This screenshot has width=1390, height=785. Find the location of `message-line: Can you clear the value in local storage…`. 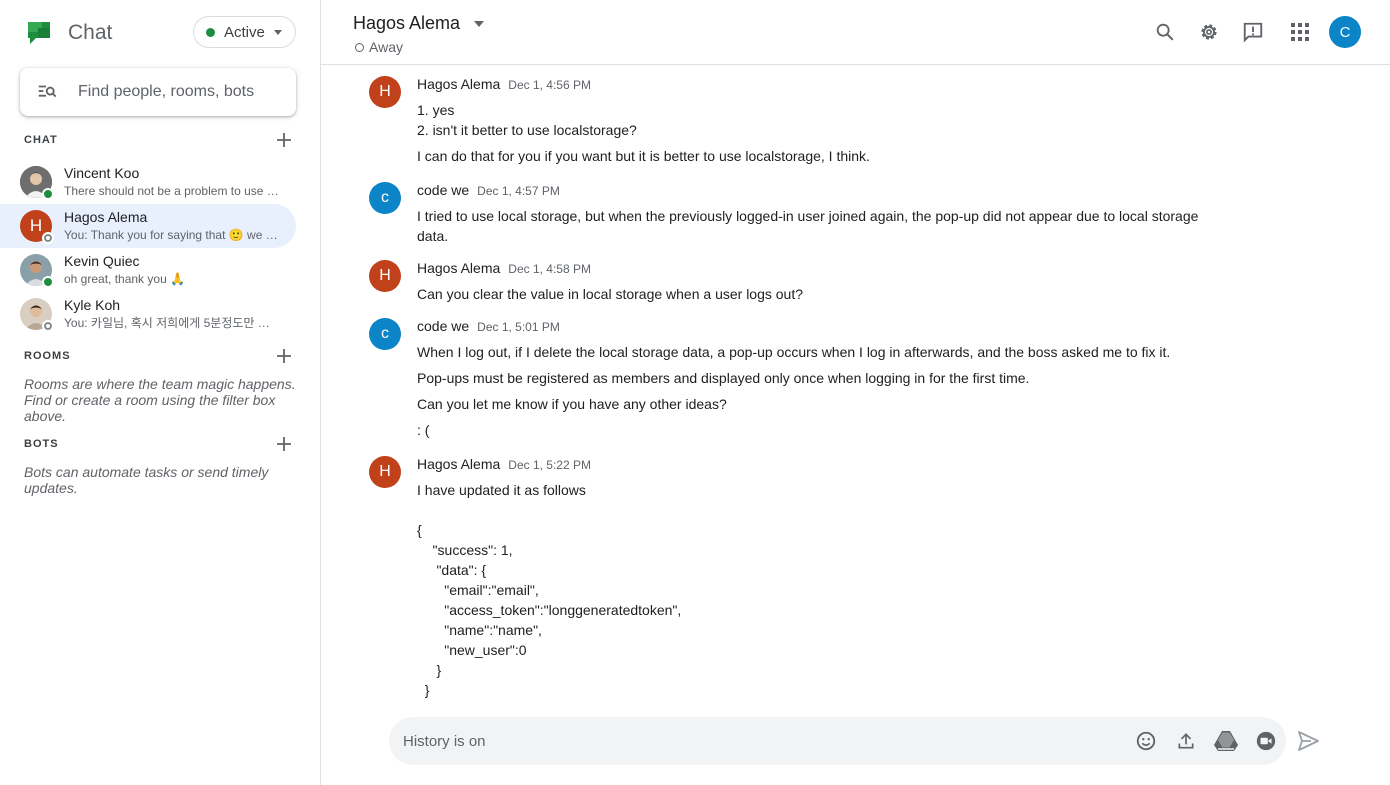

message-line: Can you clear the value in local storage… is located at coordinates (610, 294).